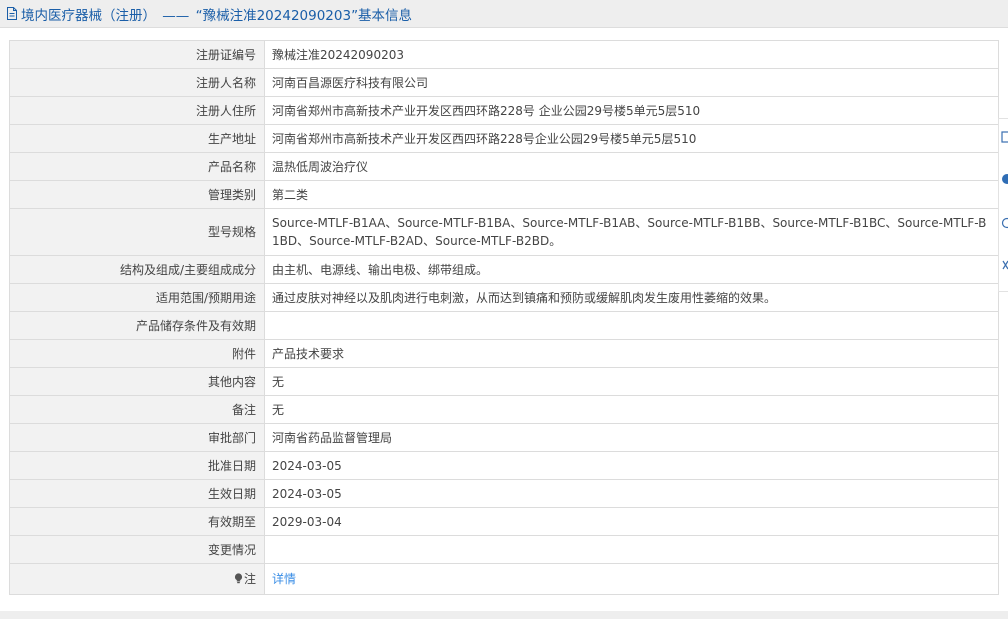 This screenshot has width=1008, height=619. Describe the element at coordinates (137, 269) in the screenshot. I see `row-label: 结构及组成/主要组成成分` at that location.